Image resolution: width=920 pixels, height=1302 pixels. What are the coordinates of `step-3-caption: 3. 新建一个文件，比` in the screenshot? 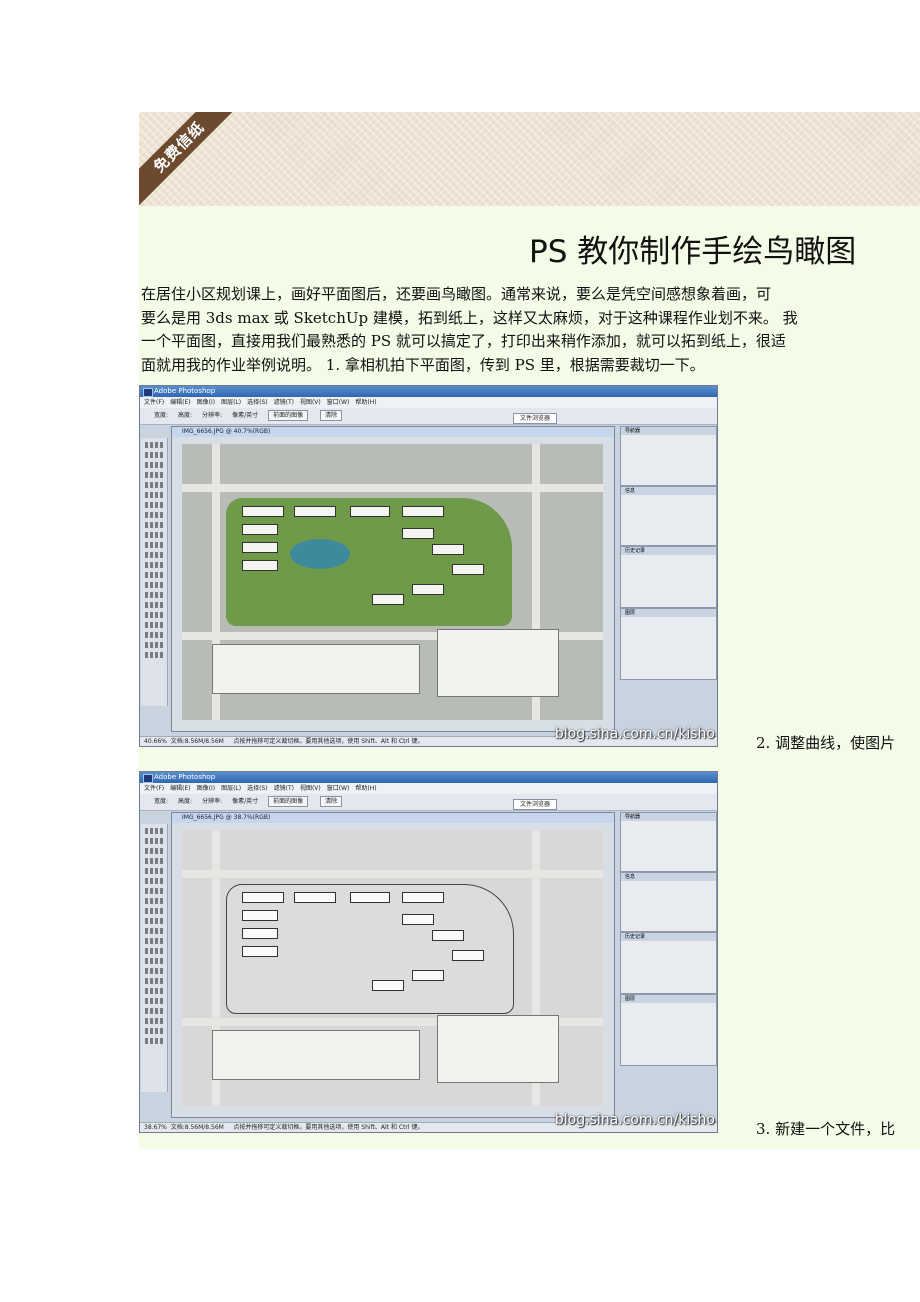 It's located at (826, 1129).